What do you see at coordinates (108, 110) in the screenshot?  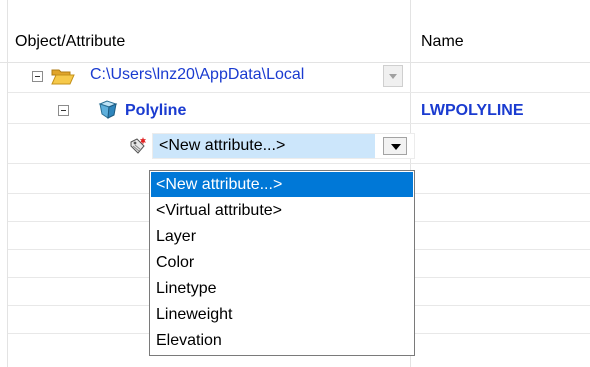 I see `polyline-object-icon` at bounding box center [108, 110].